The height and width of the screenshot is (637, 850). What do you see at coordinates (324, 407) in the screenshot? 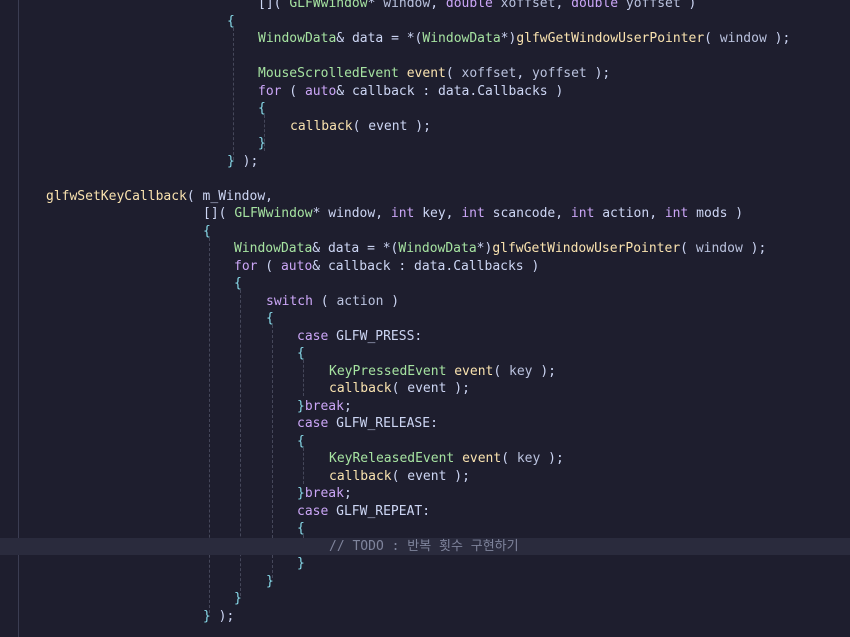
I see `code-line-content: }break;` at bounding box center [324, 407].